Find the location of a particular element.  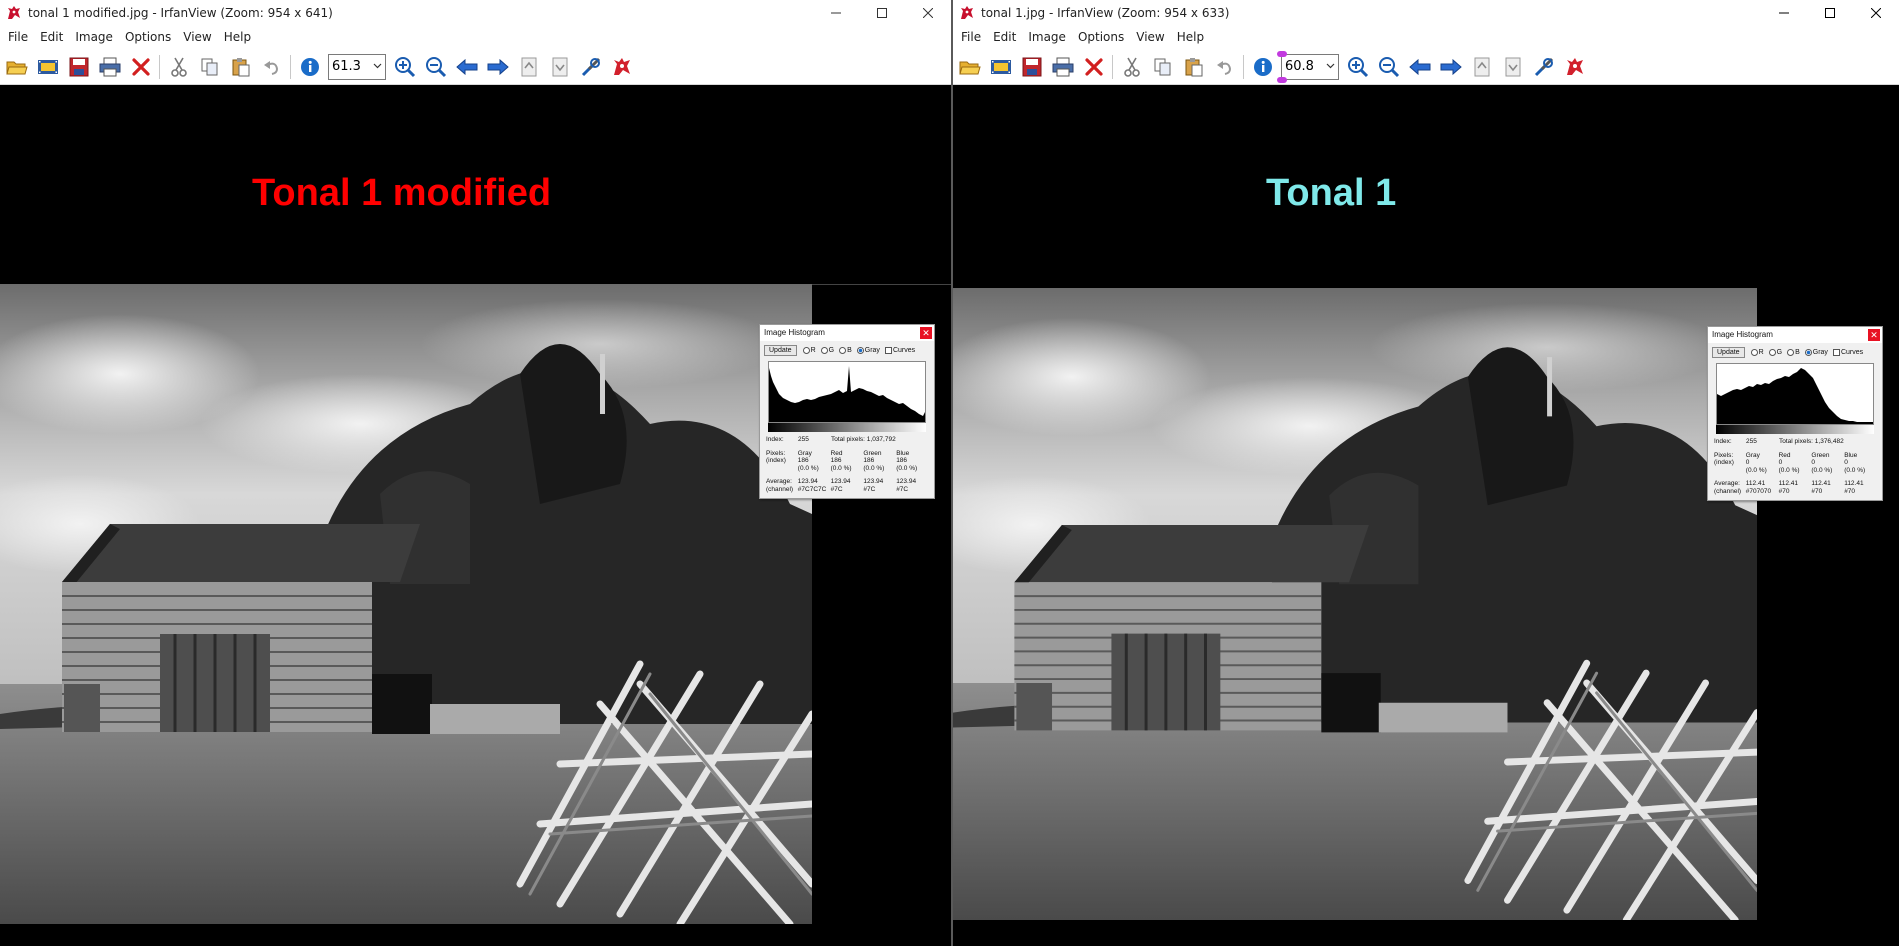

text-cursor-handle-top is located at coordinates (1282, 53).